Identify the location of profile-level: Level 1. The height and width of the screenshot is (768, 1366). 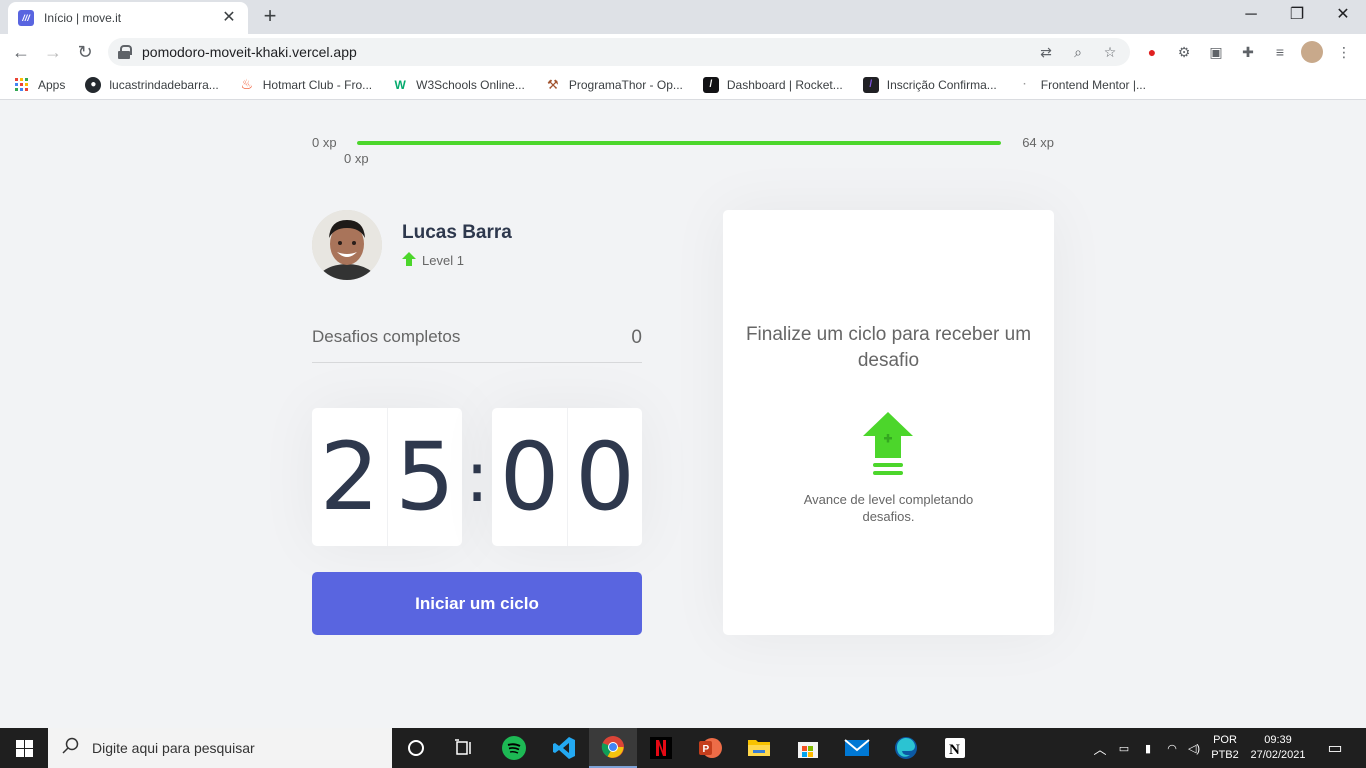
(457, 260).